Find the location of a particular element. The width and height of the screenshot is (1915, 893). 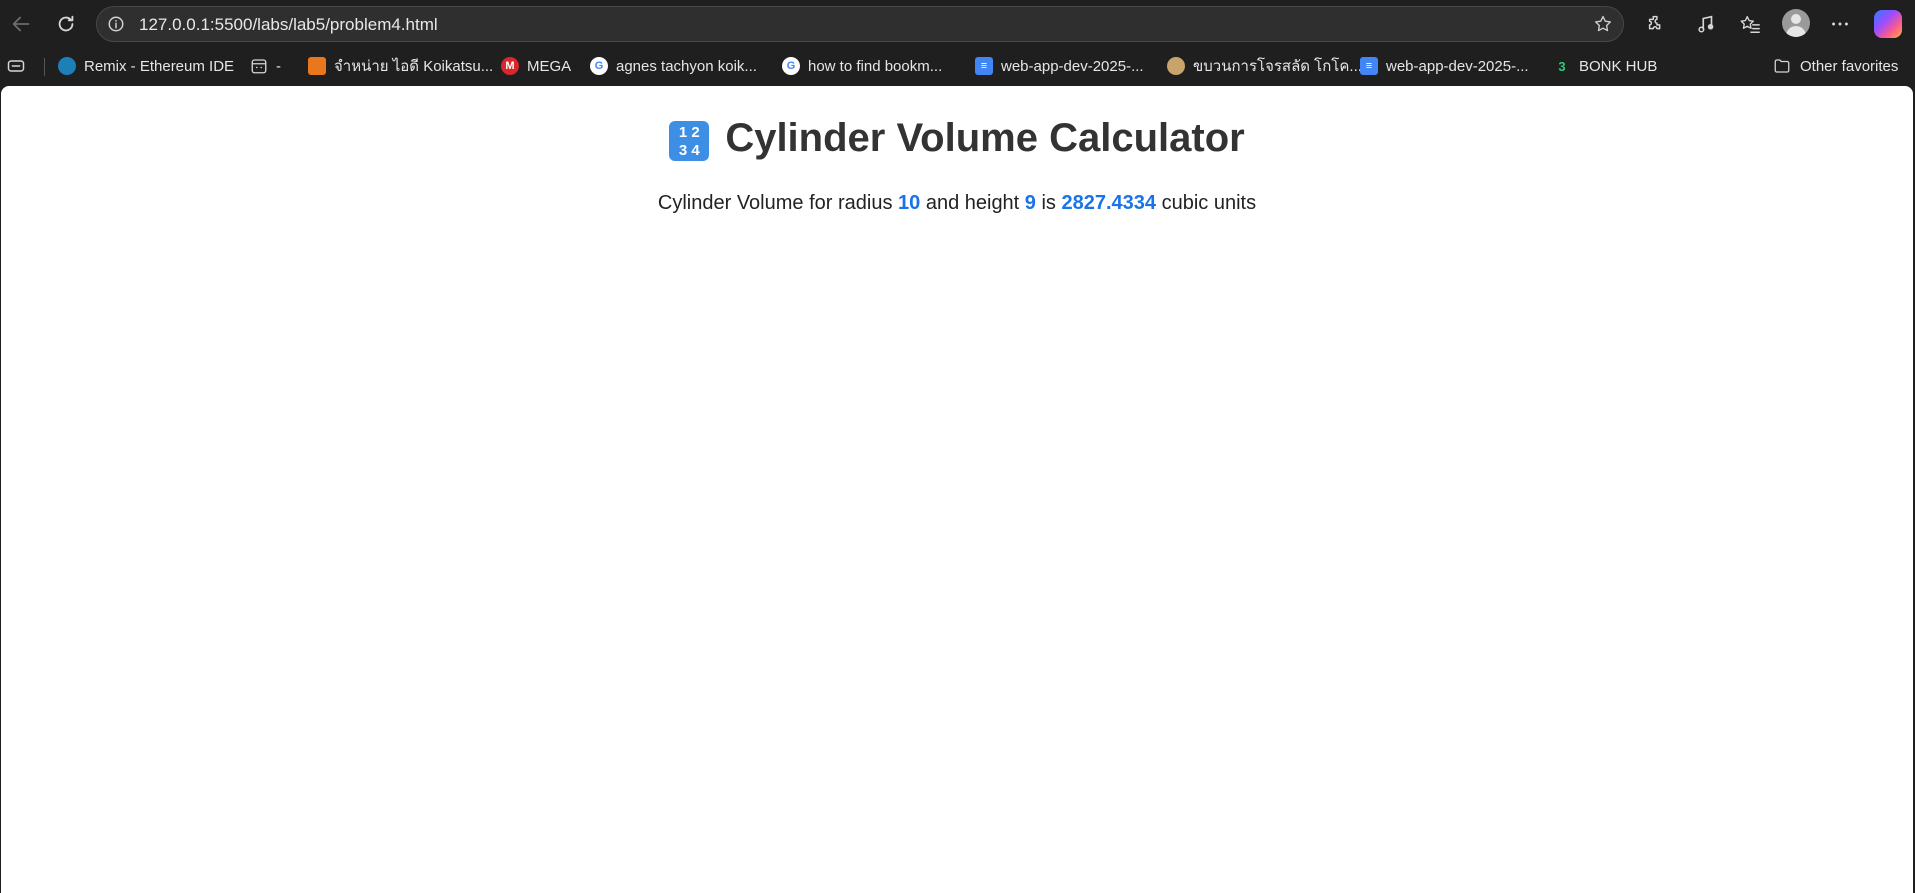

result-suffix: cubic units is located at coordinates (1206, 203).